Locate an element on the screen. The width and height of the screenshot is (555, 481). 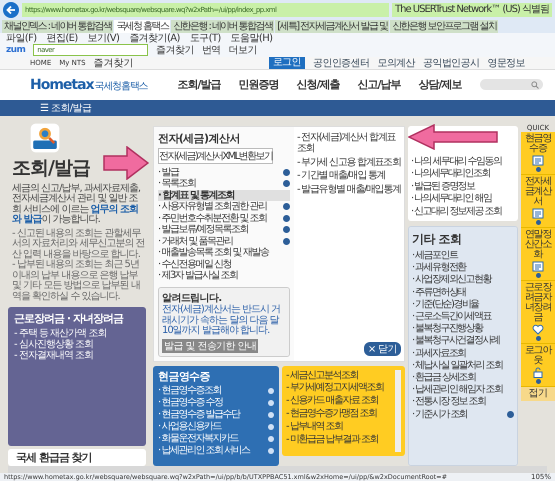
submenu-link: - 기간별 매출/매입 통계 is located at coordinates (349, 176).